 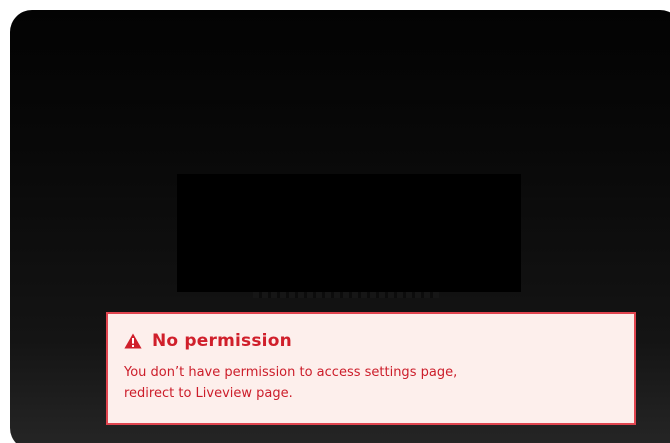 I want to click on video-caption-faded, so click(x=346, y=295).